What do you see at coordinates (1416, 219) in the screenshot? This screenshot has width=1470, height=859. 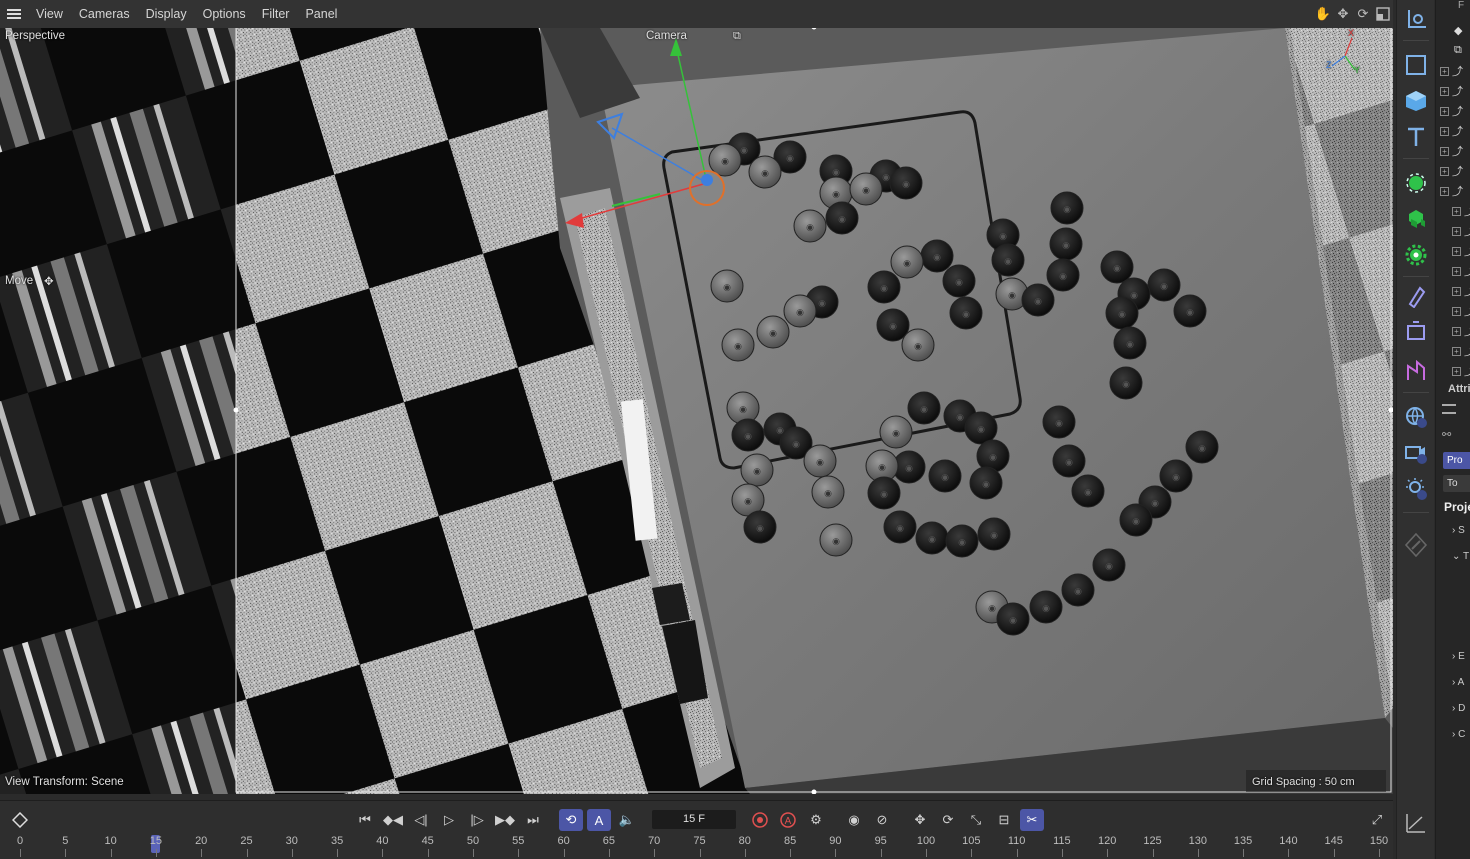 I see `mograph-cloner-icon` at bounding box center [1416, 219].